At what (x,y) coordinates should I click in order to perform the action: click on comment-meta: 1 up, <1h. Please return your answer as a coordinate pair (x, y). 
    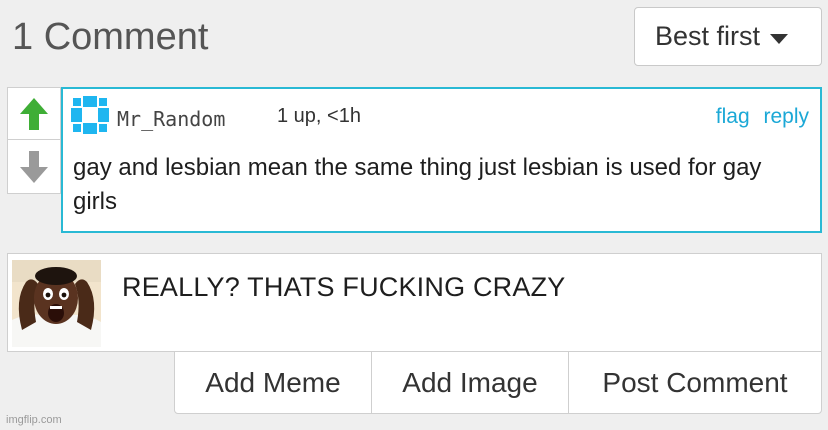
    Looking at the image, I should click on (319, 116).